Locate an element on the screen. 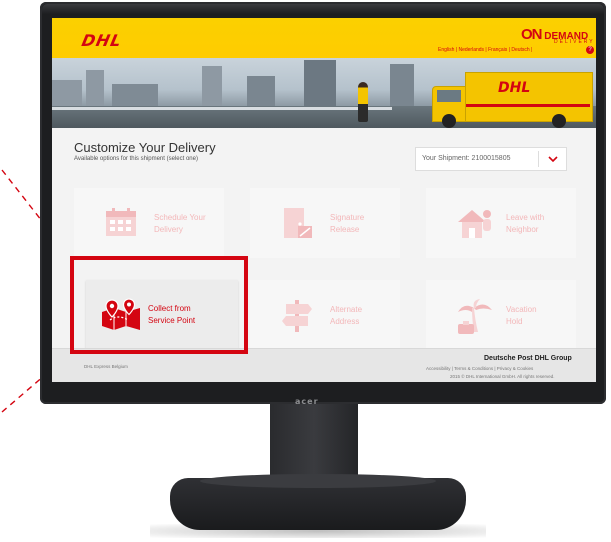 This screenshot has height=542, width=611. shipment-selector: Your Shipment: 2100015805 is located at coordinates (491, 159).